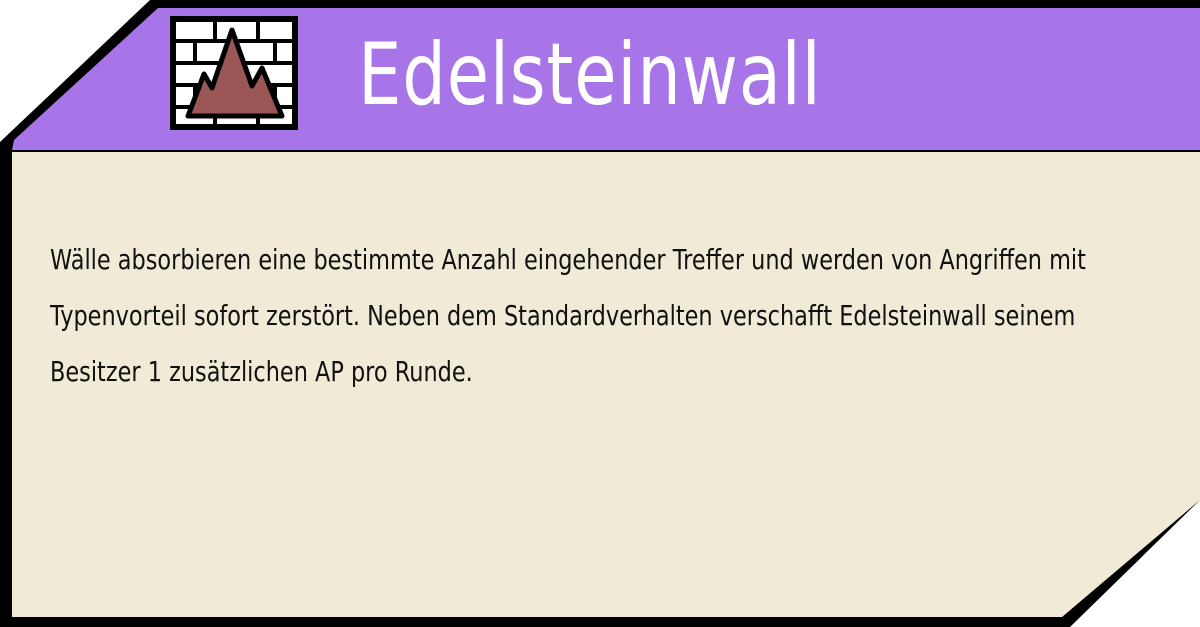 The image size is (1200, 627). What do you see at coordinates (234, 73) in the screenshot?
I see `wall-mountain-icon` at bounding box center [234, 73].